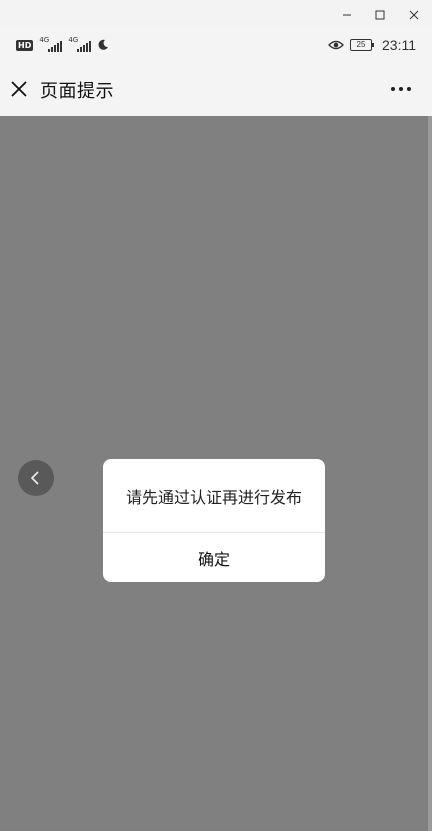  I want to click on scrollbar-edge, so click(430, 473).